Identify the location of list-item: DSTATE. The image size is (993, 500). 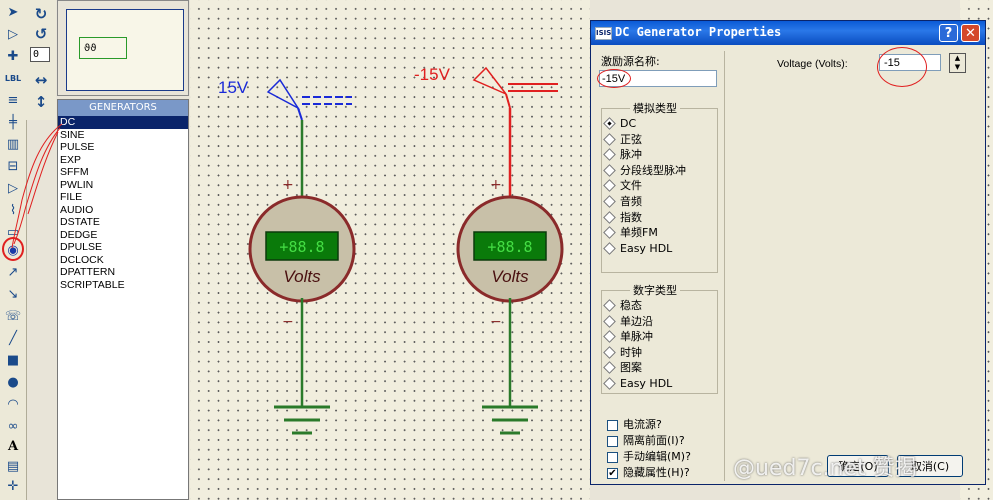
(123, 222).